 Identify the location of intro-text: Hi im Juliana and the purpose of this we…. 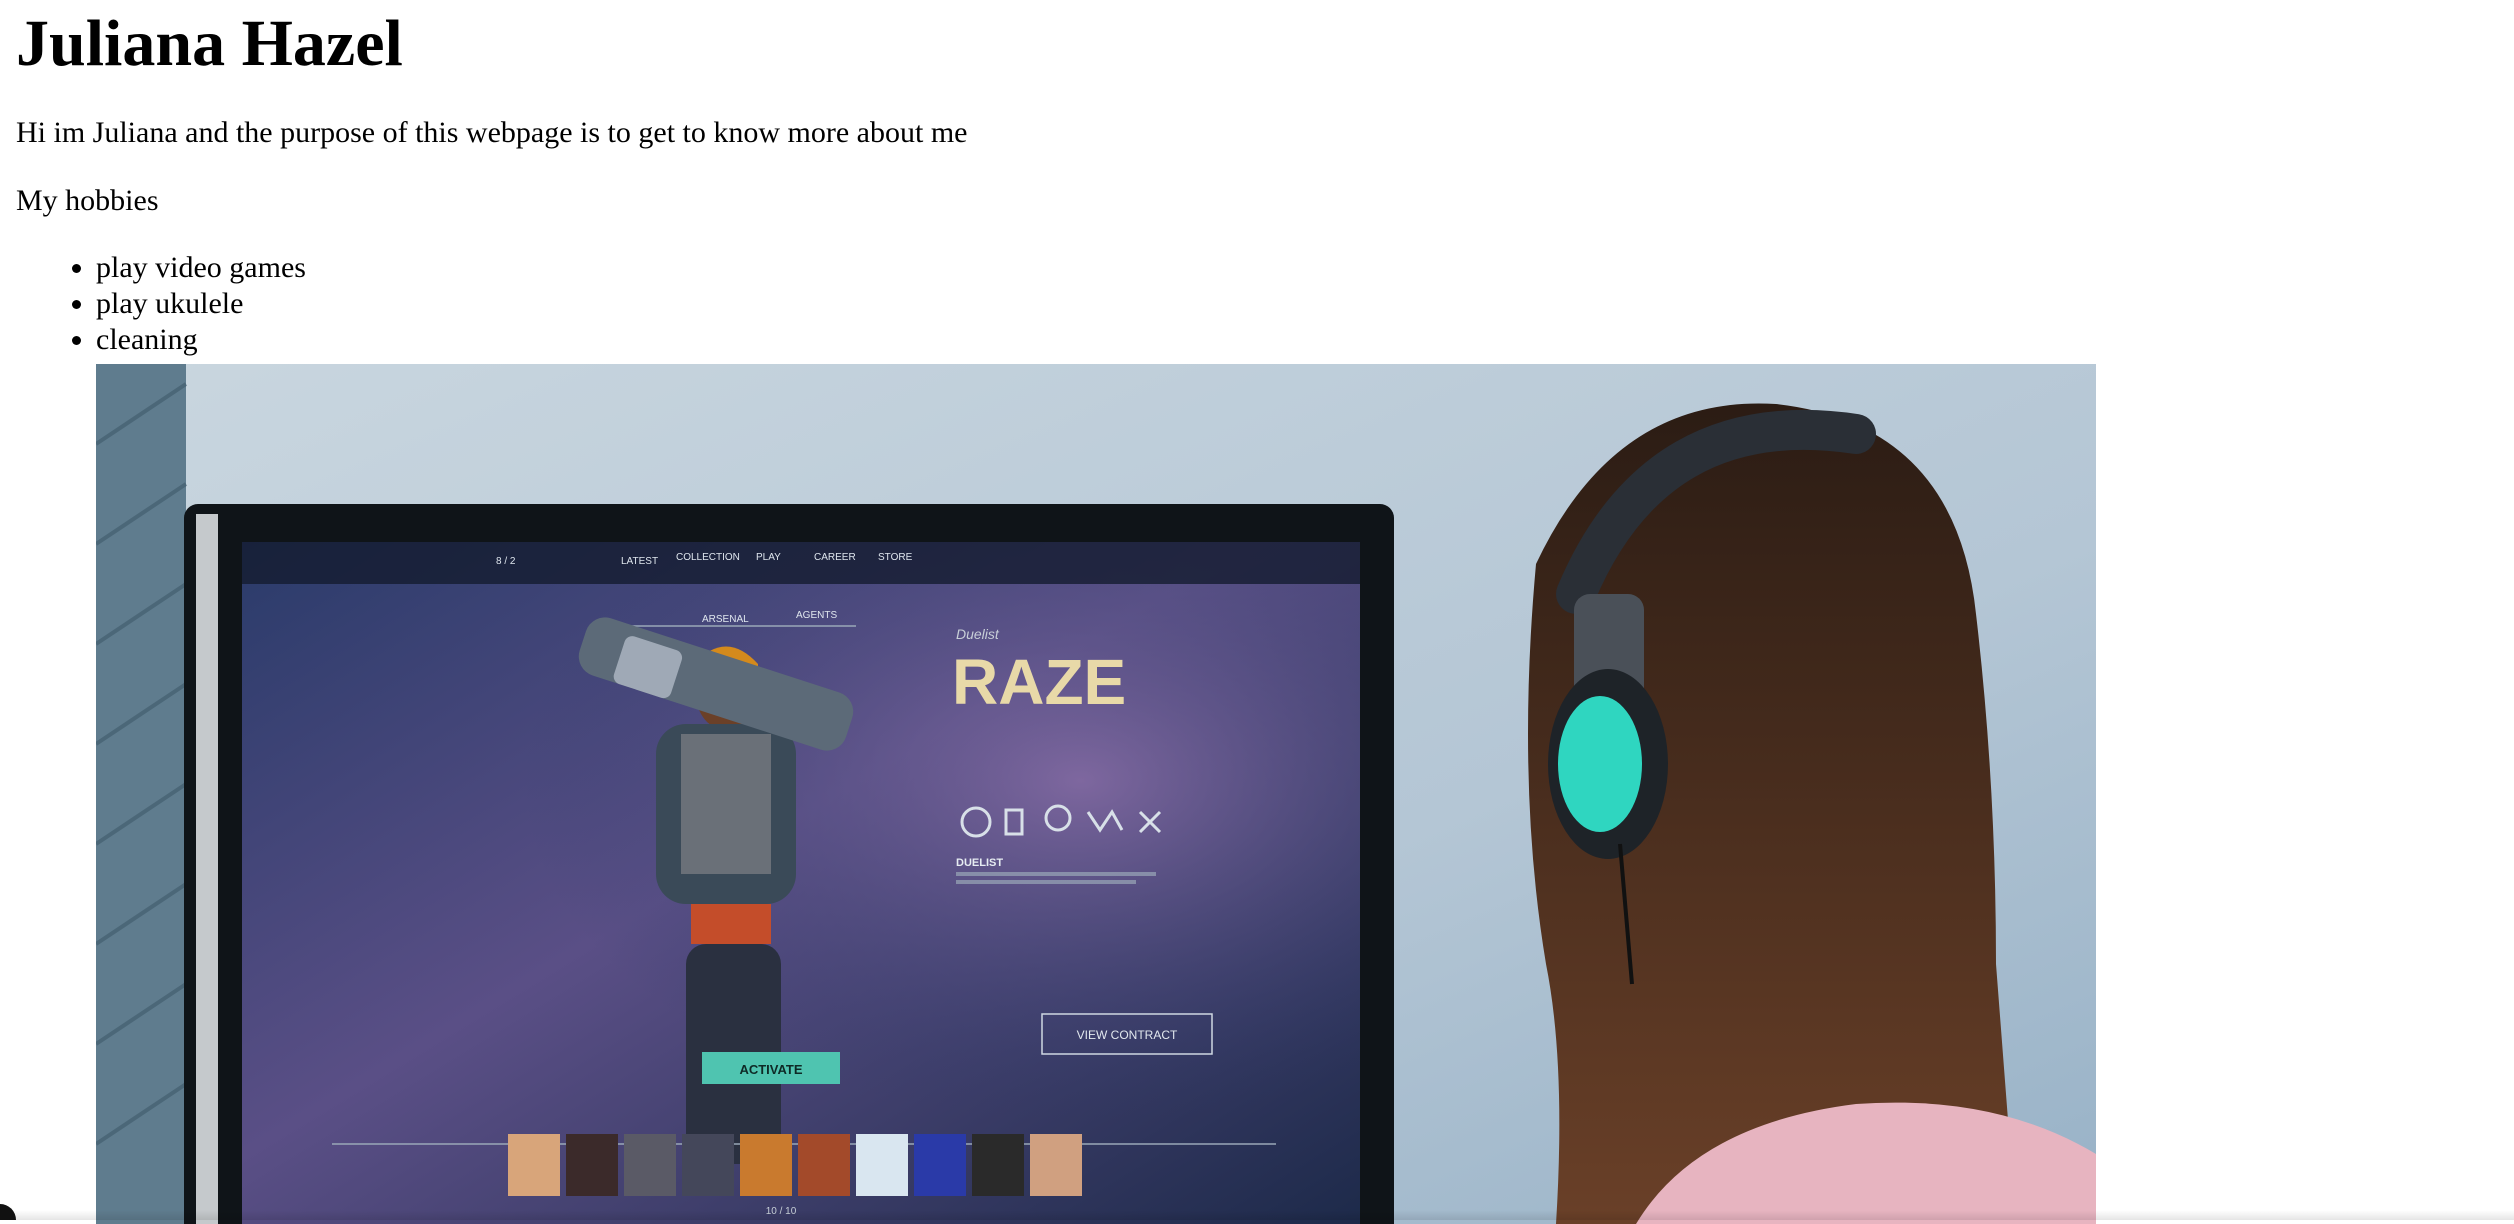
(492, 132).